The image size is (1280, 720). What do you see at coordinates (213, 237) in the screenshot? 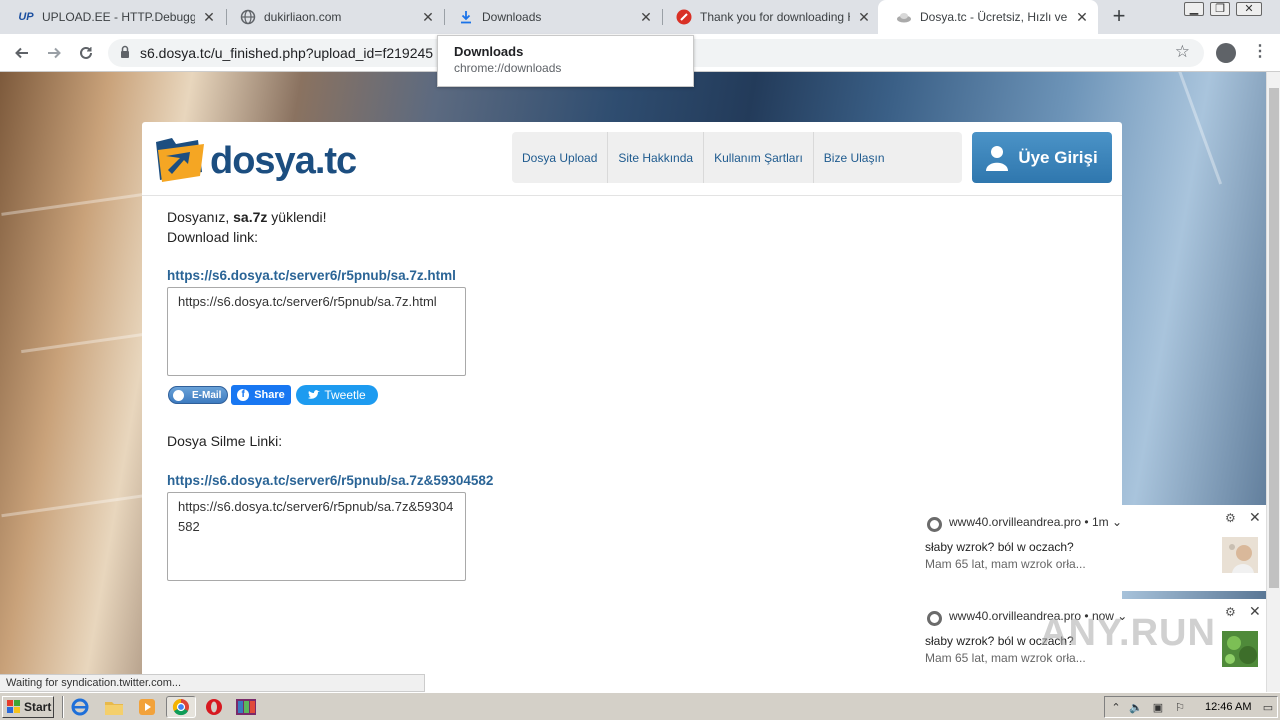
I see `download-label: Download link:` at bounding box center [213, 237].